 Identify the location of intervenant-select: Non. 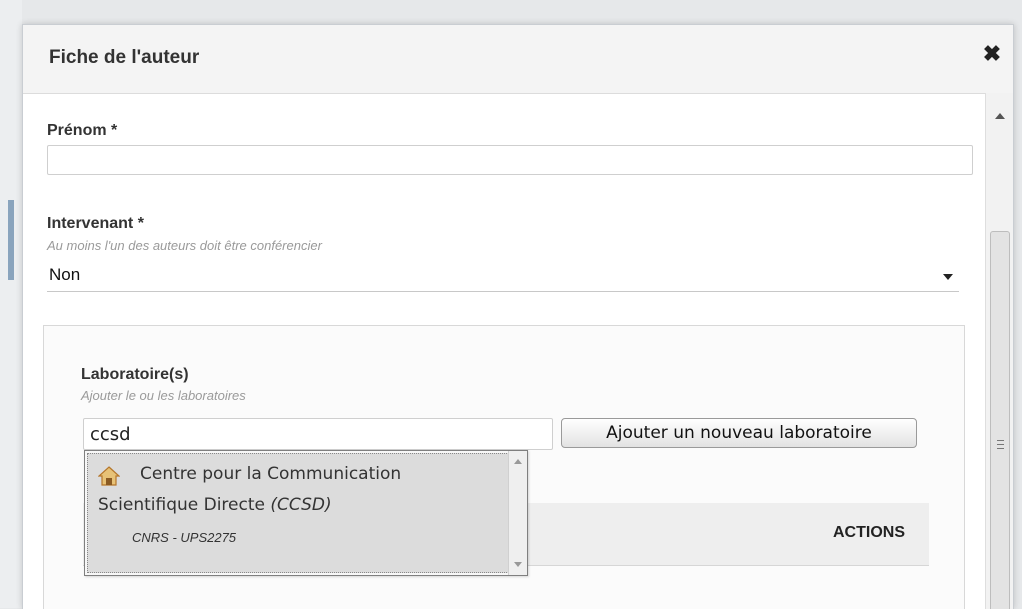
(503, 276).